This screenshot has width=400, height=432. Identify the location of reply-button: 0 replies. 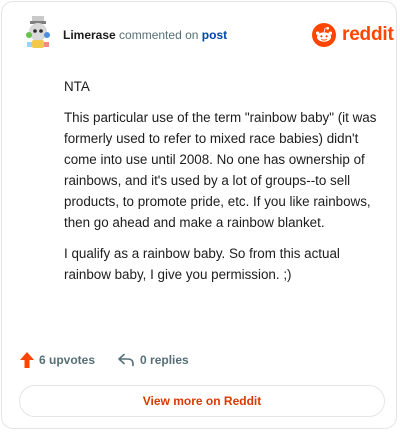
(153, 360).